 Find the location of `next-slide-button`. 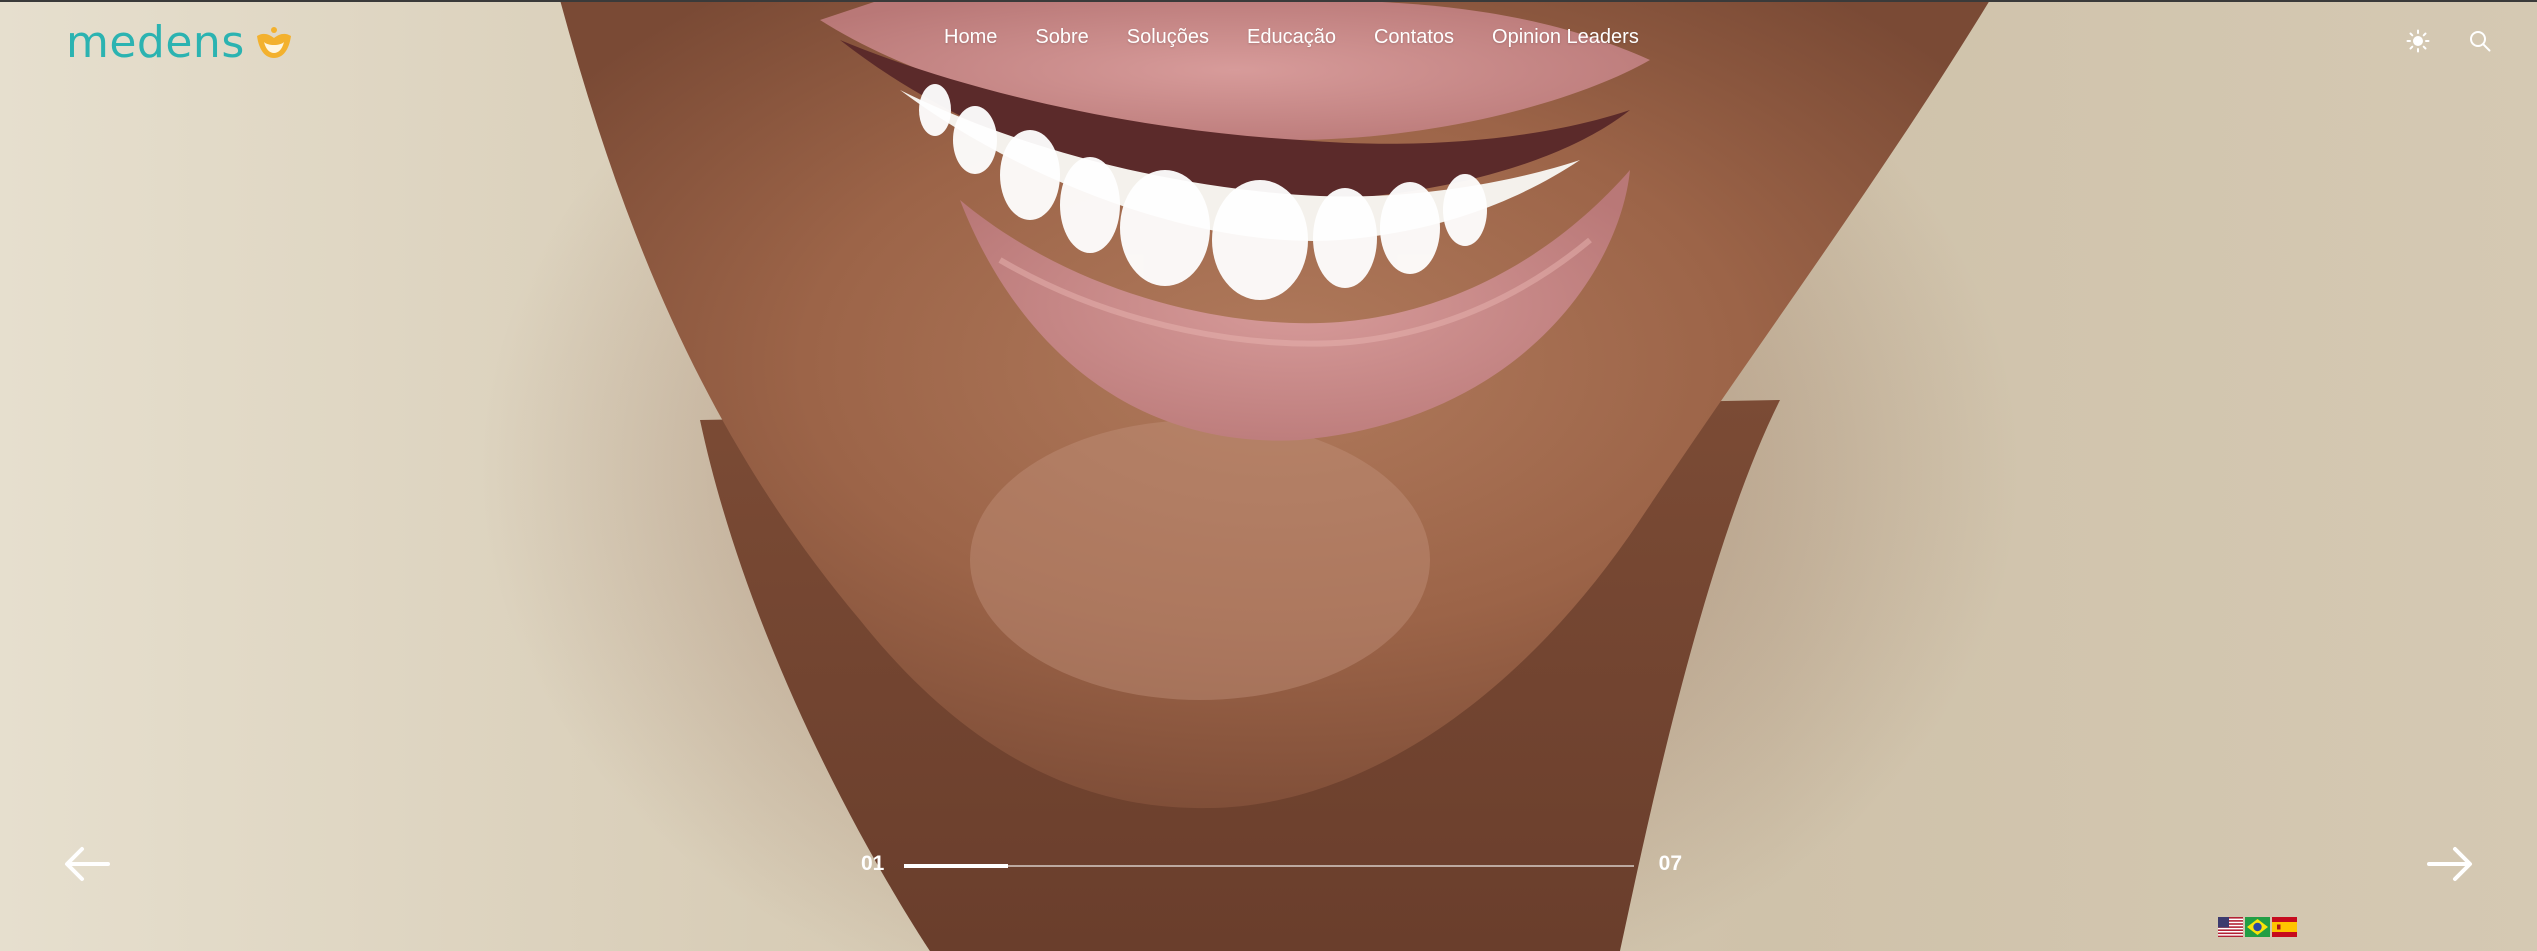

next-slide-button is located at coordinates (2450, 864).